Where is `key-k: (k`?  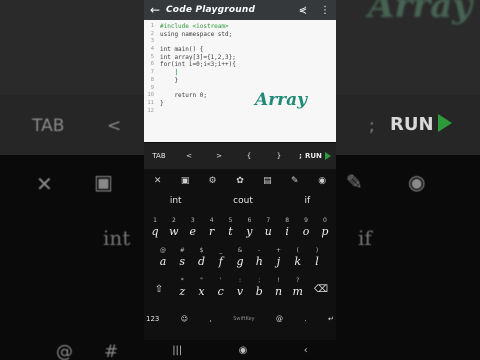 key-k: (k is located at coordinates (298, 258).